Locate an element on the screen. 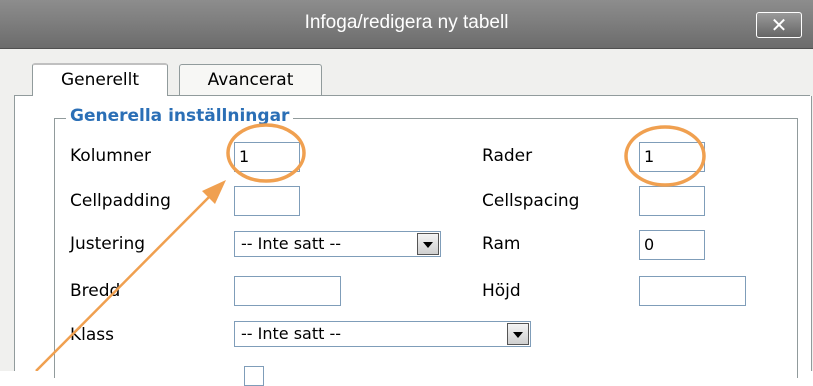 The width and height of the screenshot is (813, 386). justering-label: Justering is located at coordinates (108, 244).